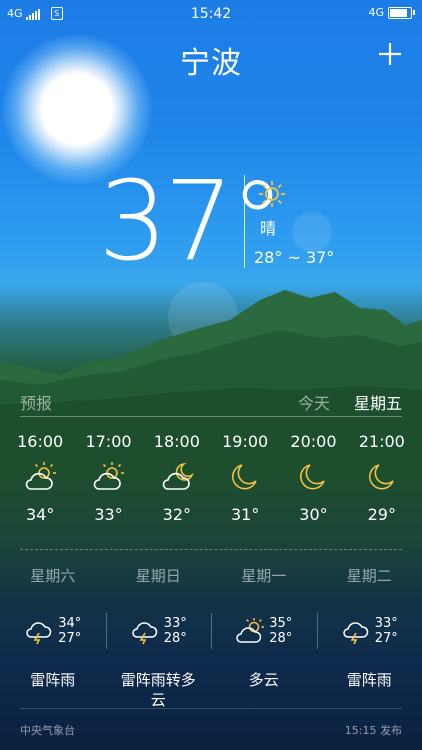 This screenshot has height=750, width=422. Describe the element at coordinates (264, 576) in the screenshot. I see `day-name: 星期一` at that location.